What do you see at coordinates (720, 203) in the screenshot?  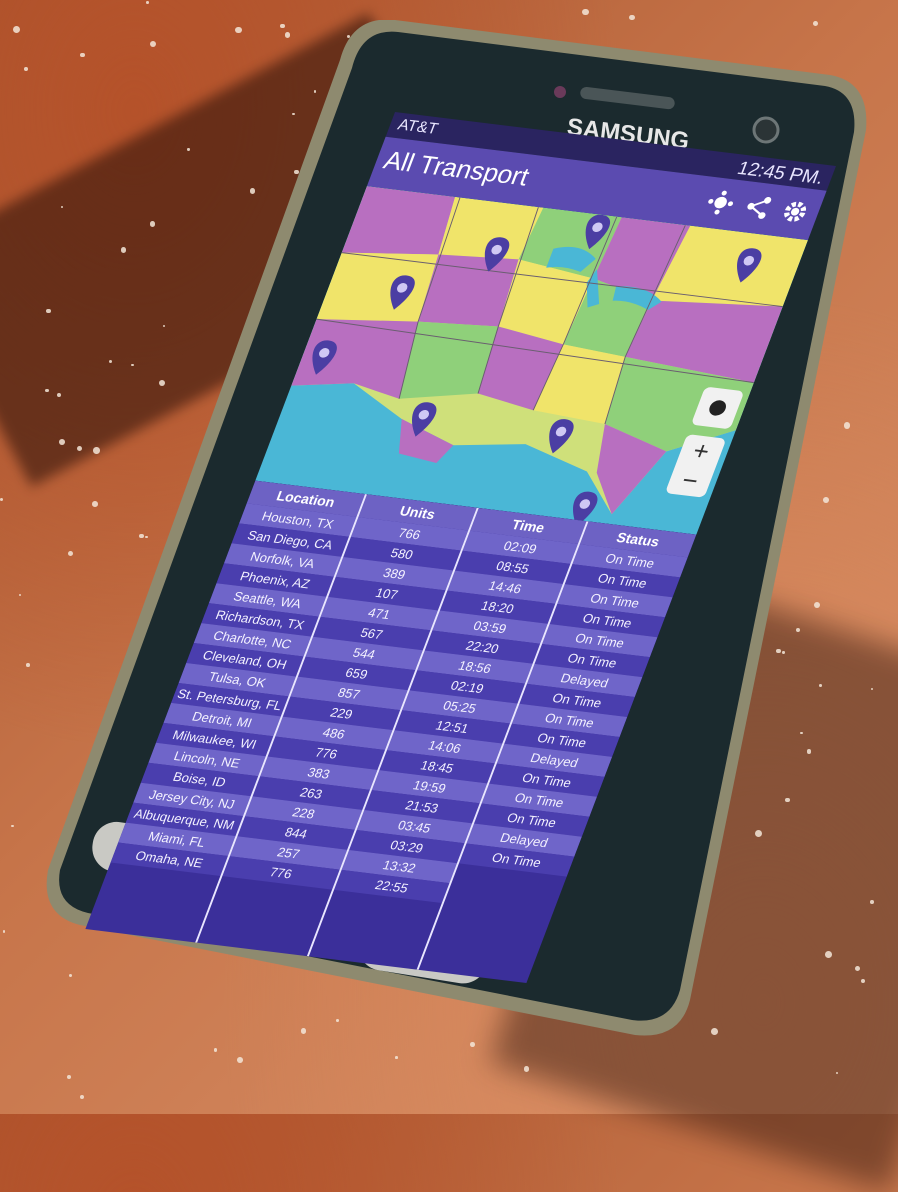 I see `settings-sparkle-icon` at bounding box center [720, 203].